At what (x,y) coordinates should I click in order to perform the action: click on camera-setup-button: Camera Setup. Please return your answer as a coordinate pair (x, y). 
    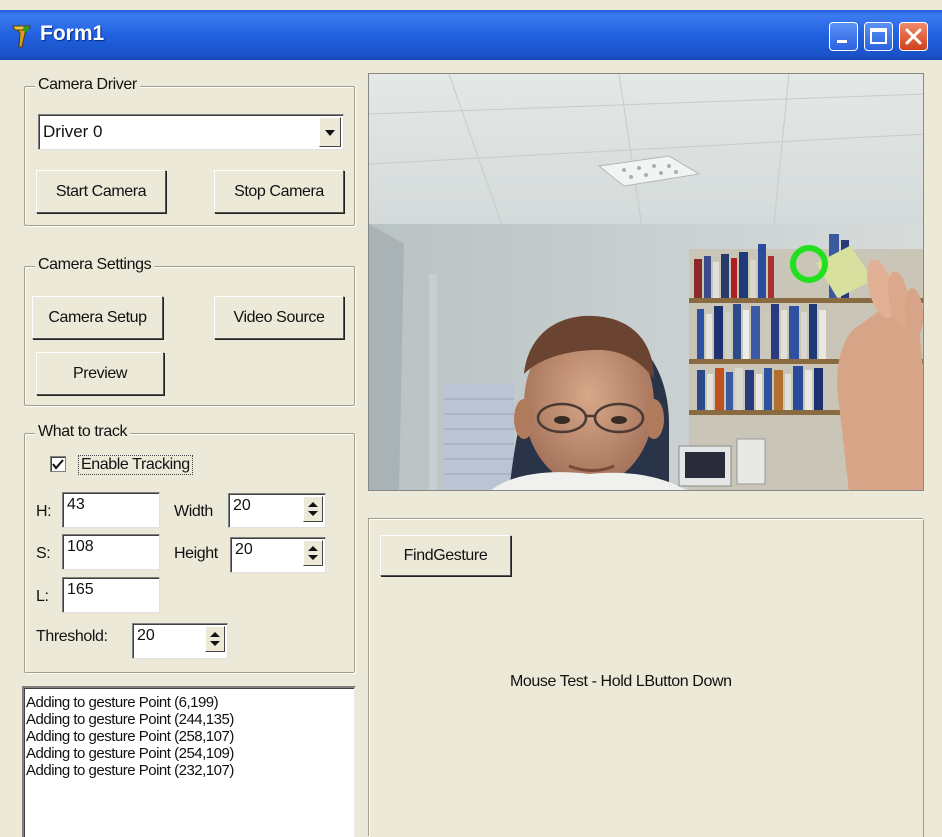
    Looking at the image, I should click on (97, 317).